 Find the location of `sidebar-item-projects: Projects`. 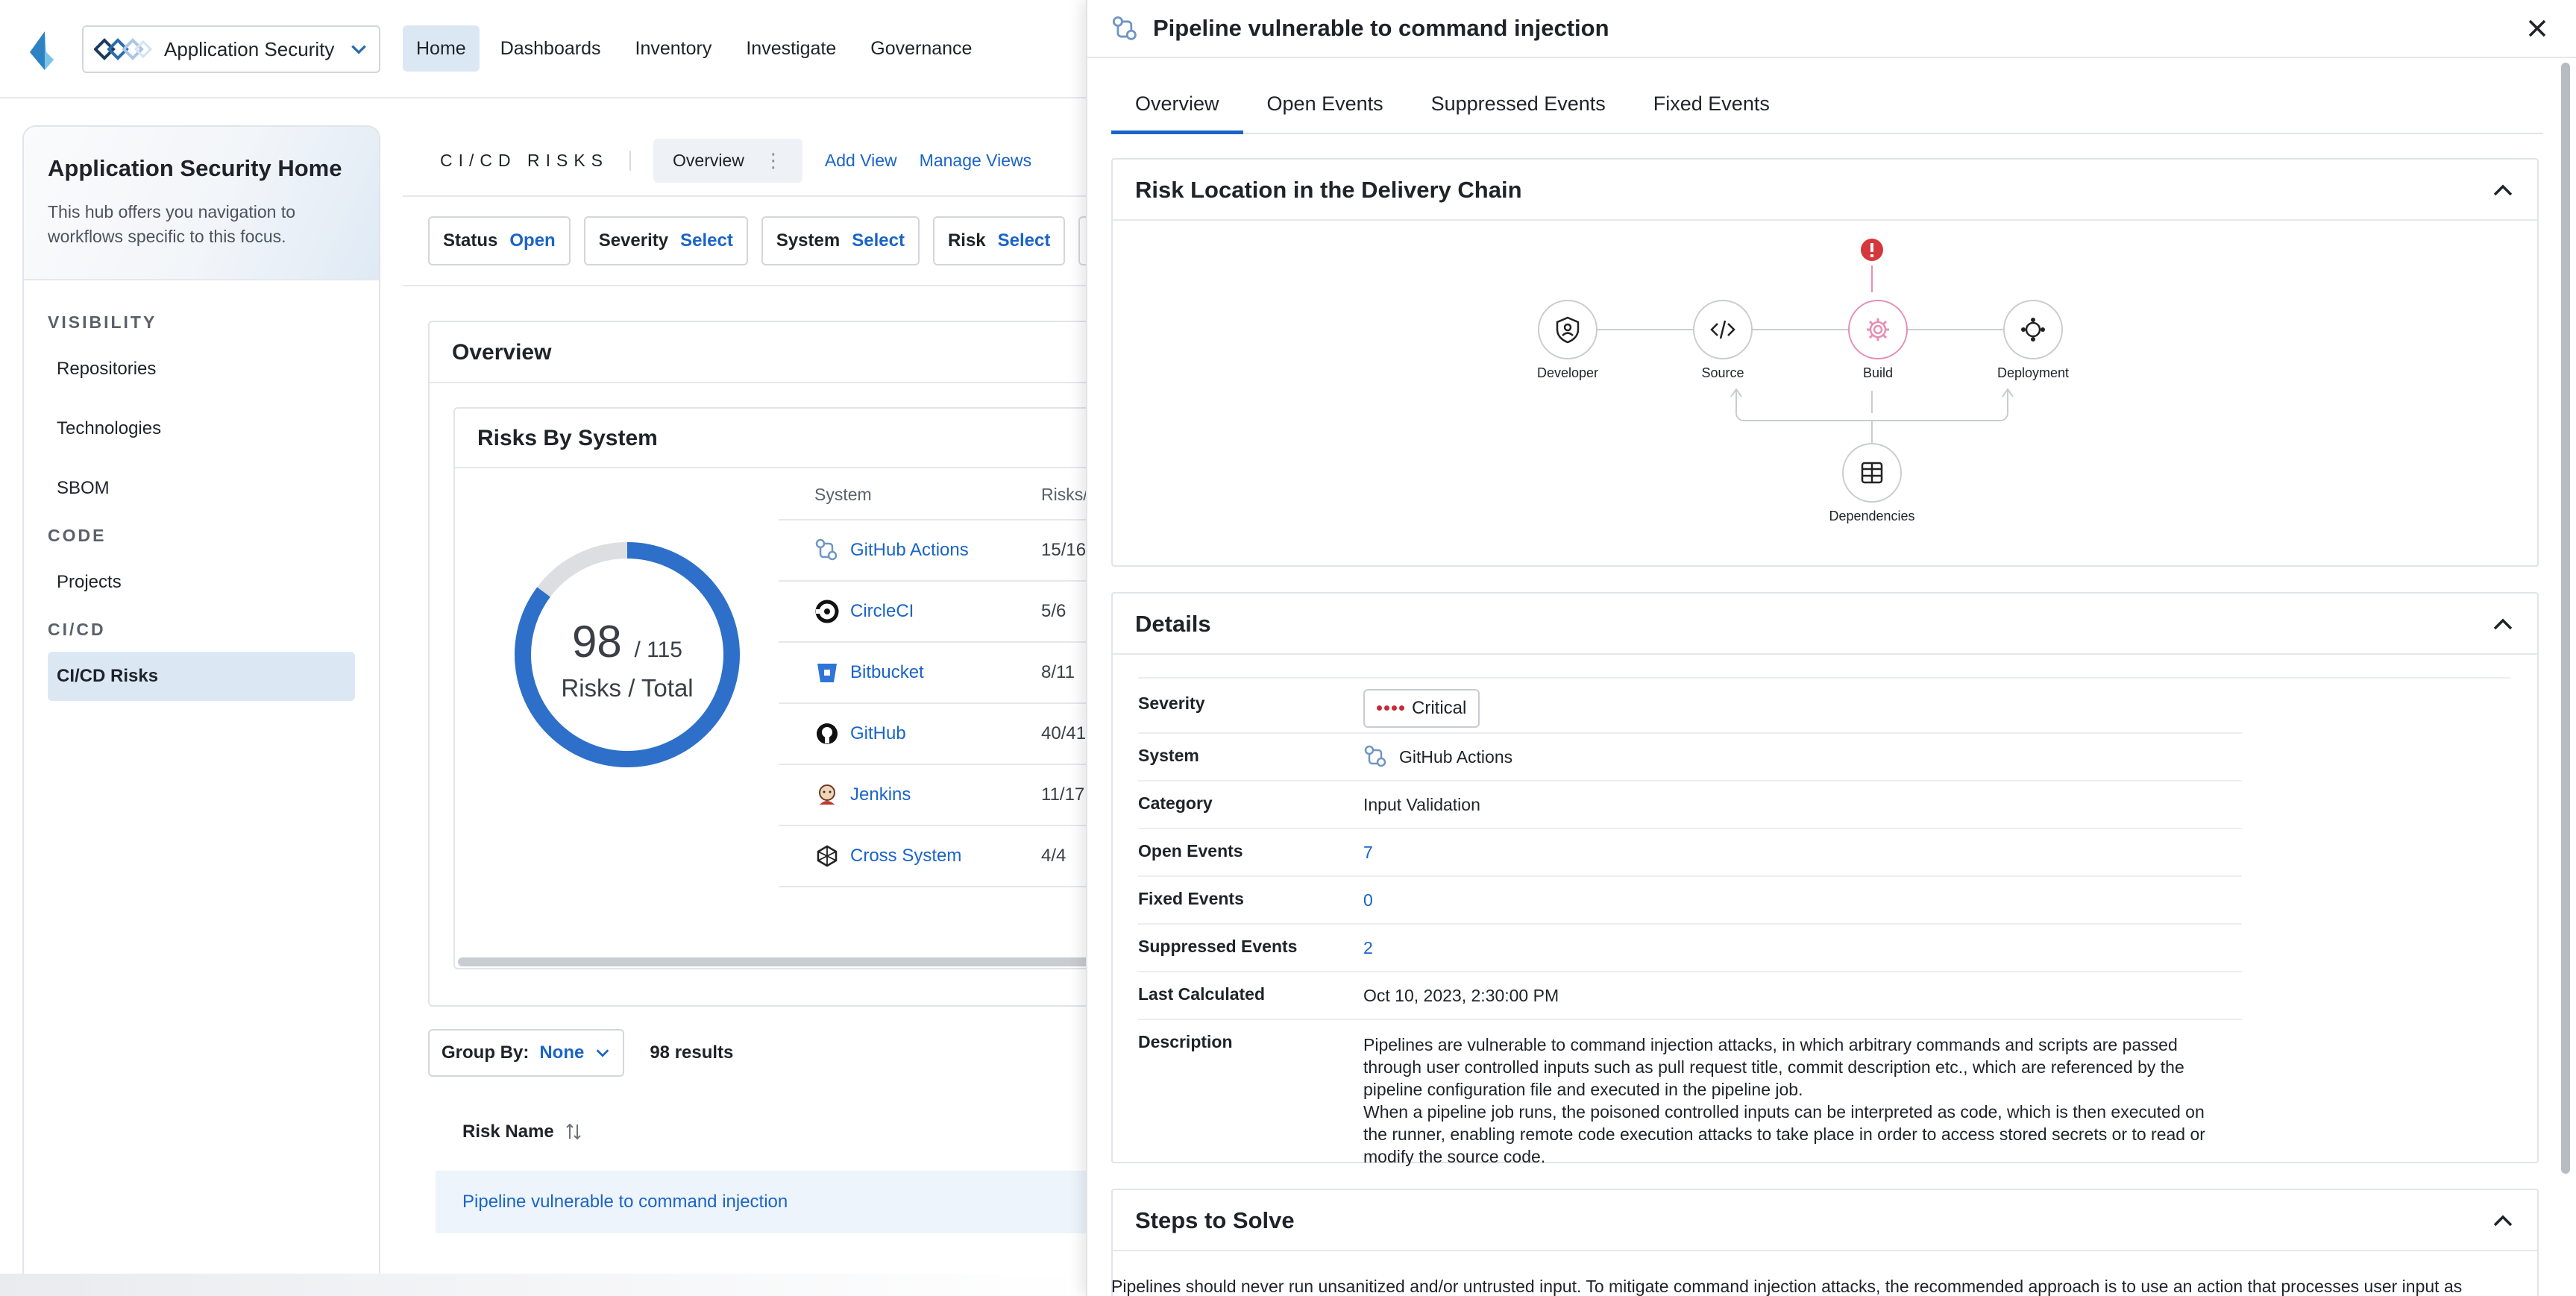

sidebar-item-projects: Projects is located at coordinates (202, 583).